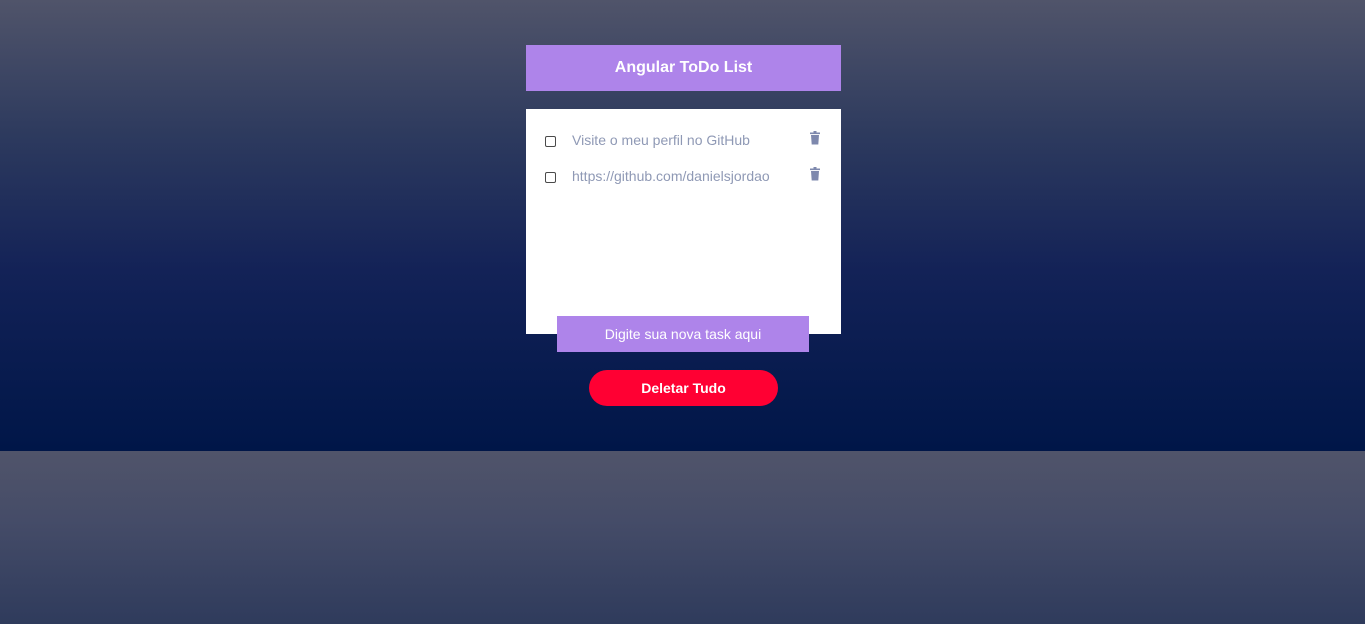 Image resolution: width=1365 pixels, height=624 pixels. I want to click on delete-all-button: Deletar Tudo, so click(683, 388).